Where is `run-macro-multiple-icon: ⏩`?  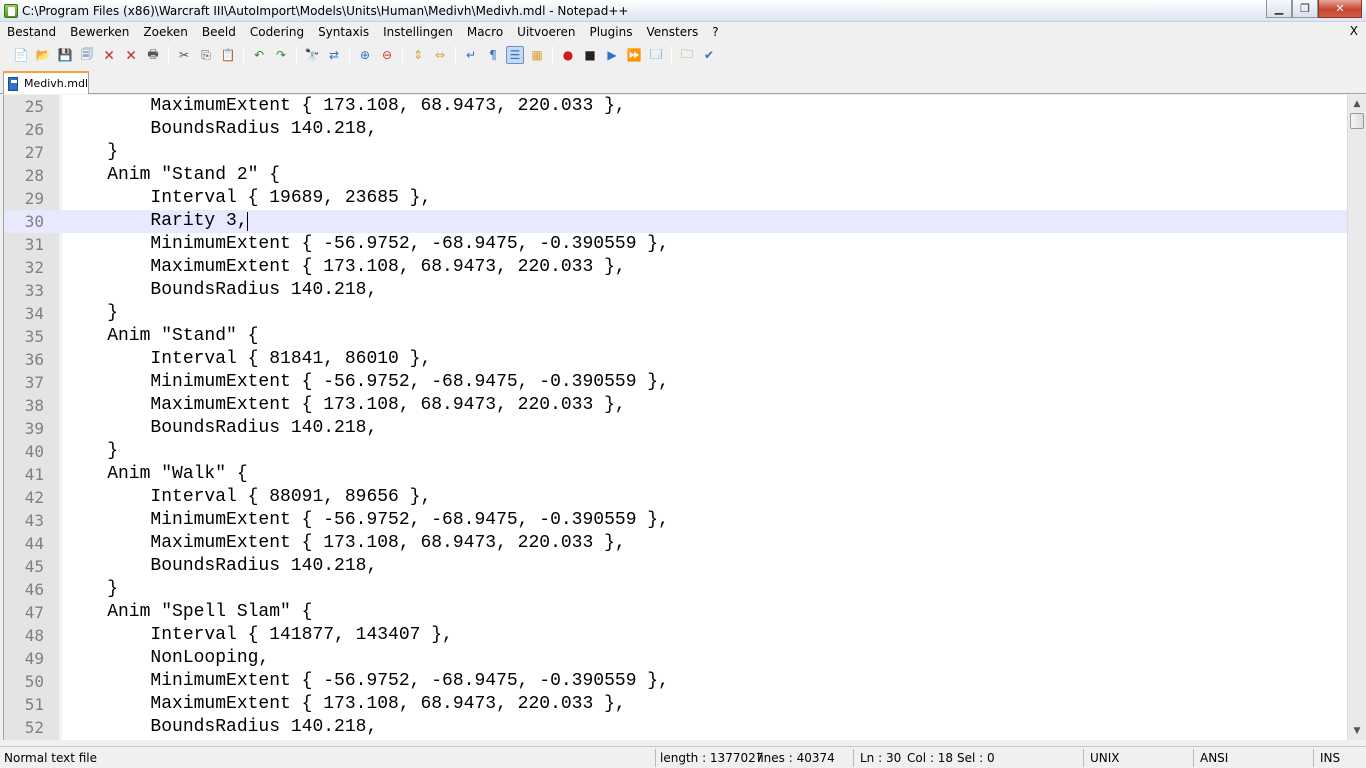
run-macro-multiple-icon: ⏩ is located at coordinates (634, 55).